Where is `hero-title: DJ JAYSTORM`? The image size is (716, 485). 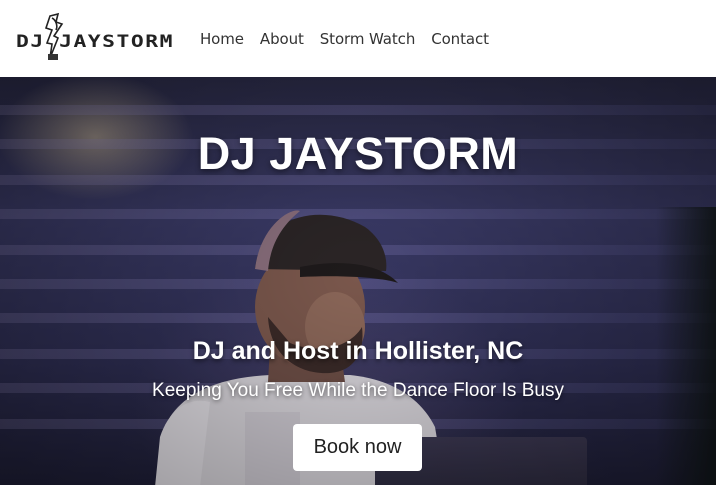 hero-title: DJ JAYSTORM is located at coordinates (358, 153).